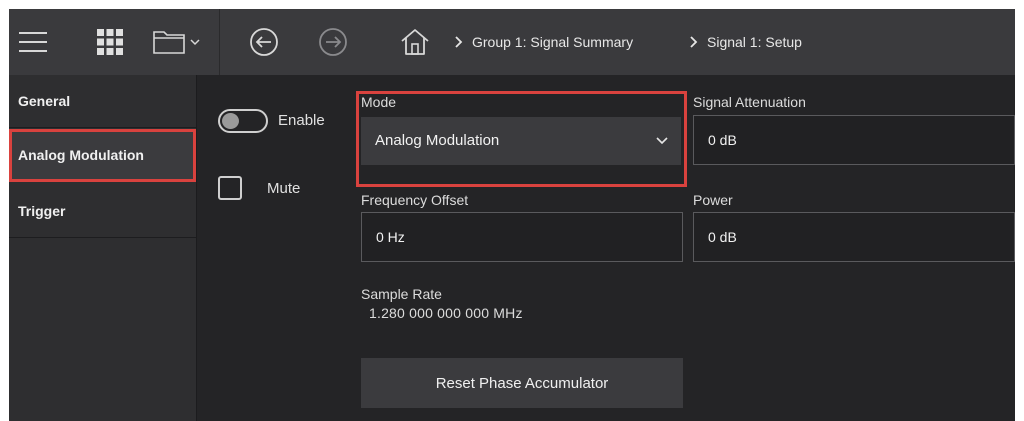 The width and height of the screenshot is (1024, 421). I want to click on mode-select-value: Analog Modulation, so click(437, 140).